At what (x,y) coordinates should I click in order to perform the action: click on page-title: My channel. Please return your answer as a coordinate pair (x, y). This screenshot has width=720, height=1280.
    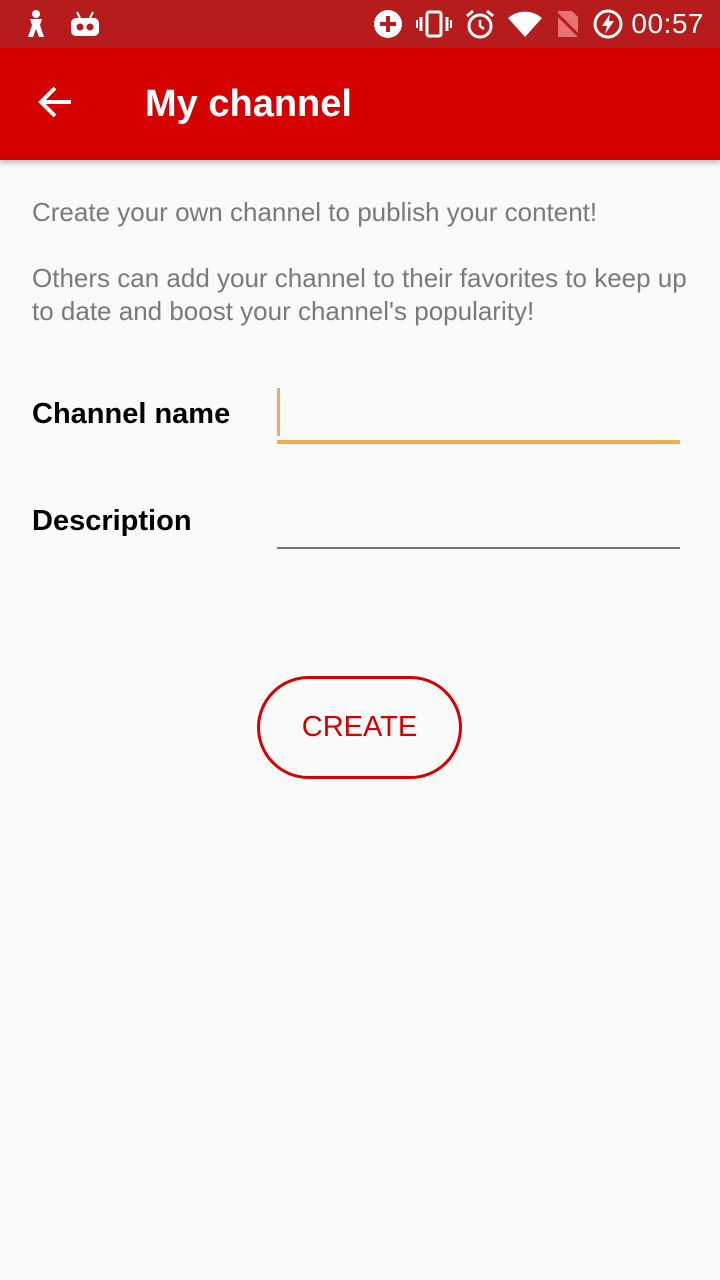
    Looking at the image, I should click on (248, 104).